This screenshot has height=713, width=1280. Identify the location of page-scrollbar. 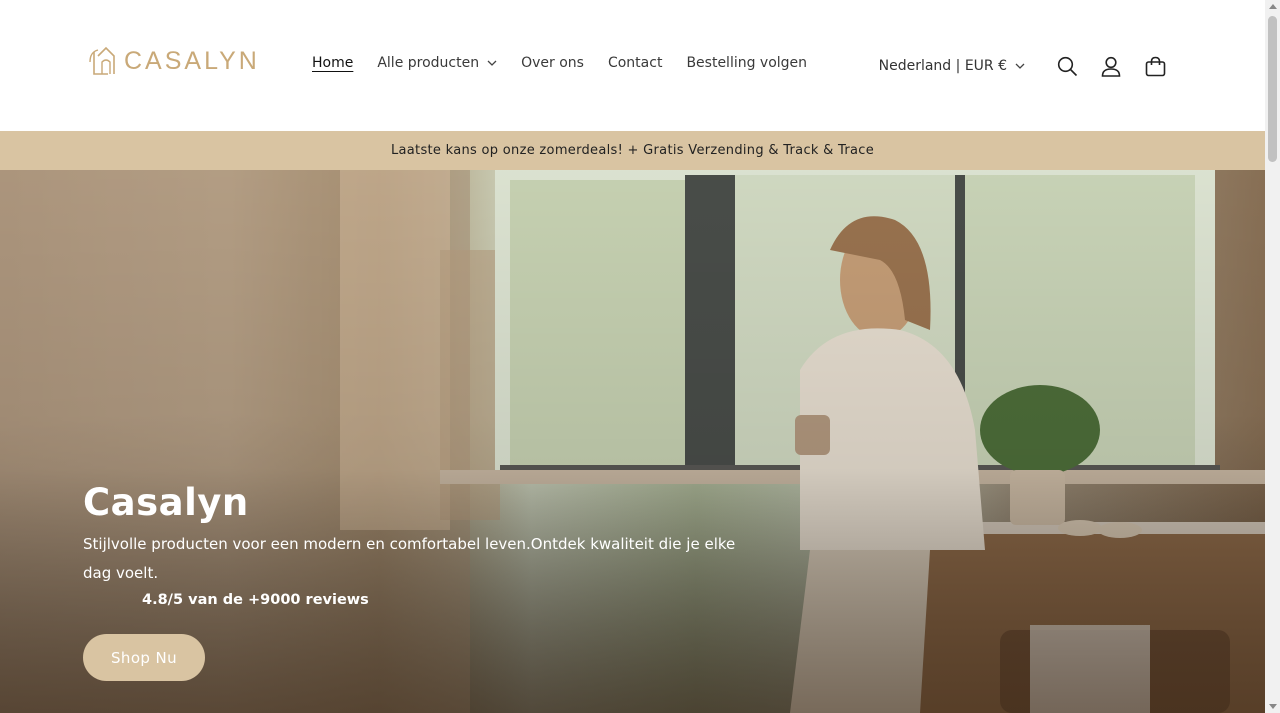
(1272, 356).